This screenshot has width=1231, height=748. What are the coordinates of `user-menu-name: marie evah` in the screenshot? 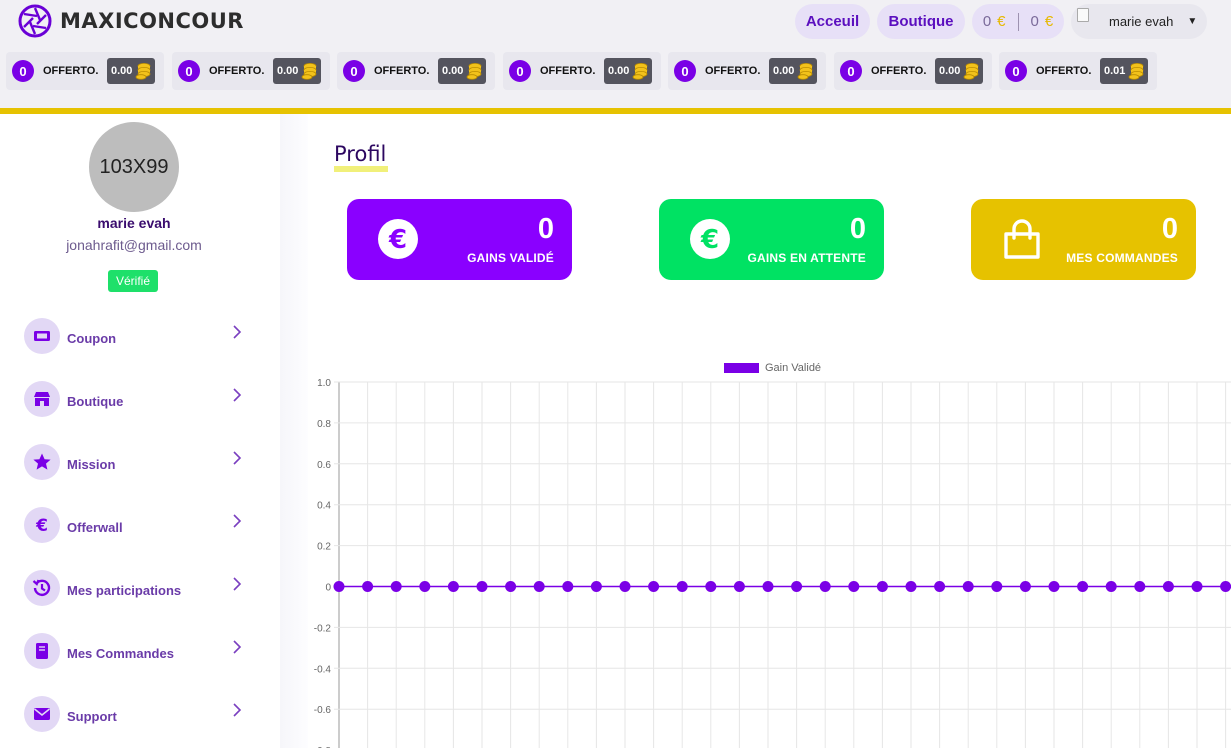 It's located at (1141, 21).